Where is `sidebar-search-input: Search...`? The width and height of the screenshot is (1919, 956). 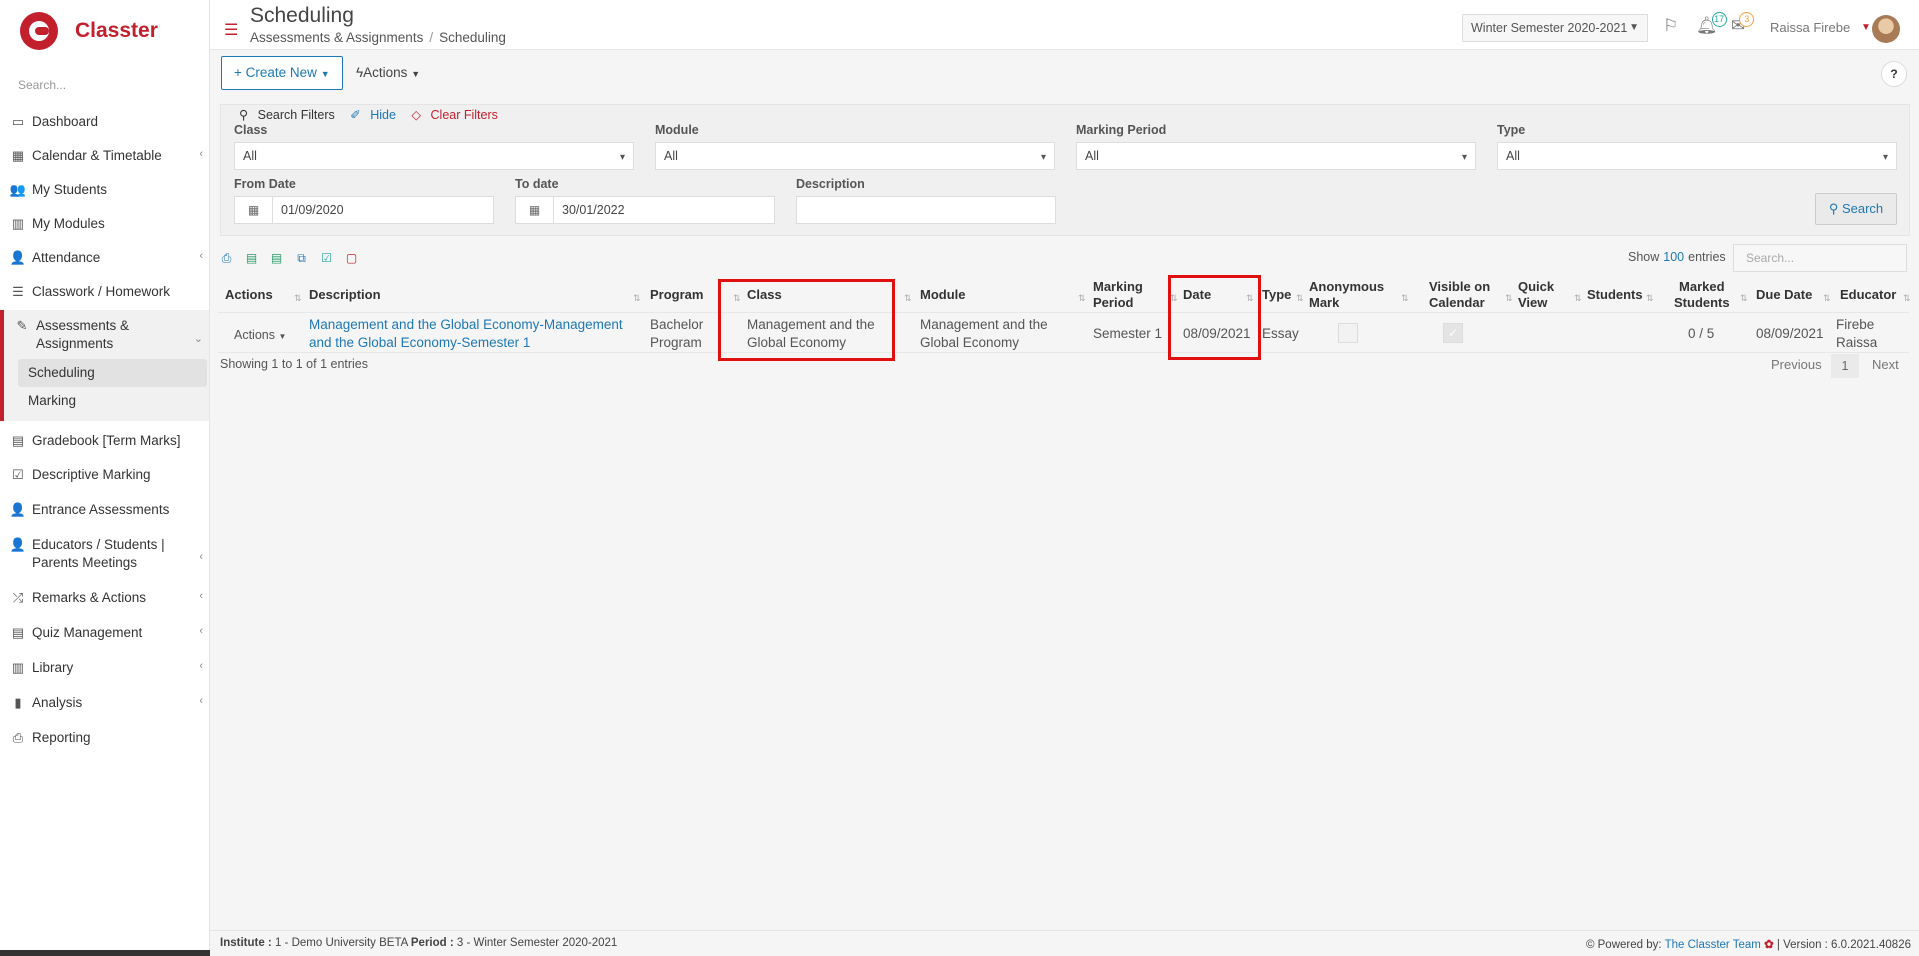 sidebar-search-input: Search... is located at coordinates (104, 84).